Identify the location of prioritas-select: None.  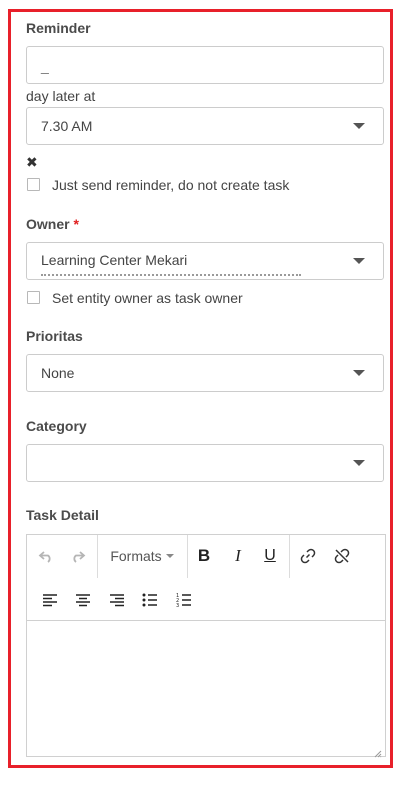
(205, 373).